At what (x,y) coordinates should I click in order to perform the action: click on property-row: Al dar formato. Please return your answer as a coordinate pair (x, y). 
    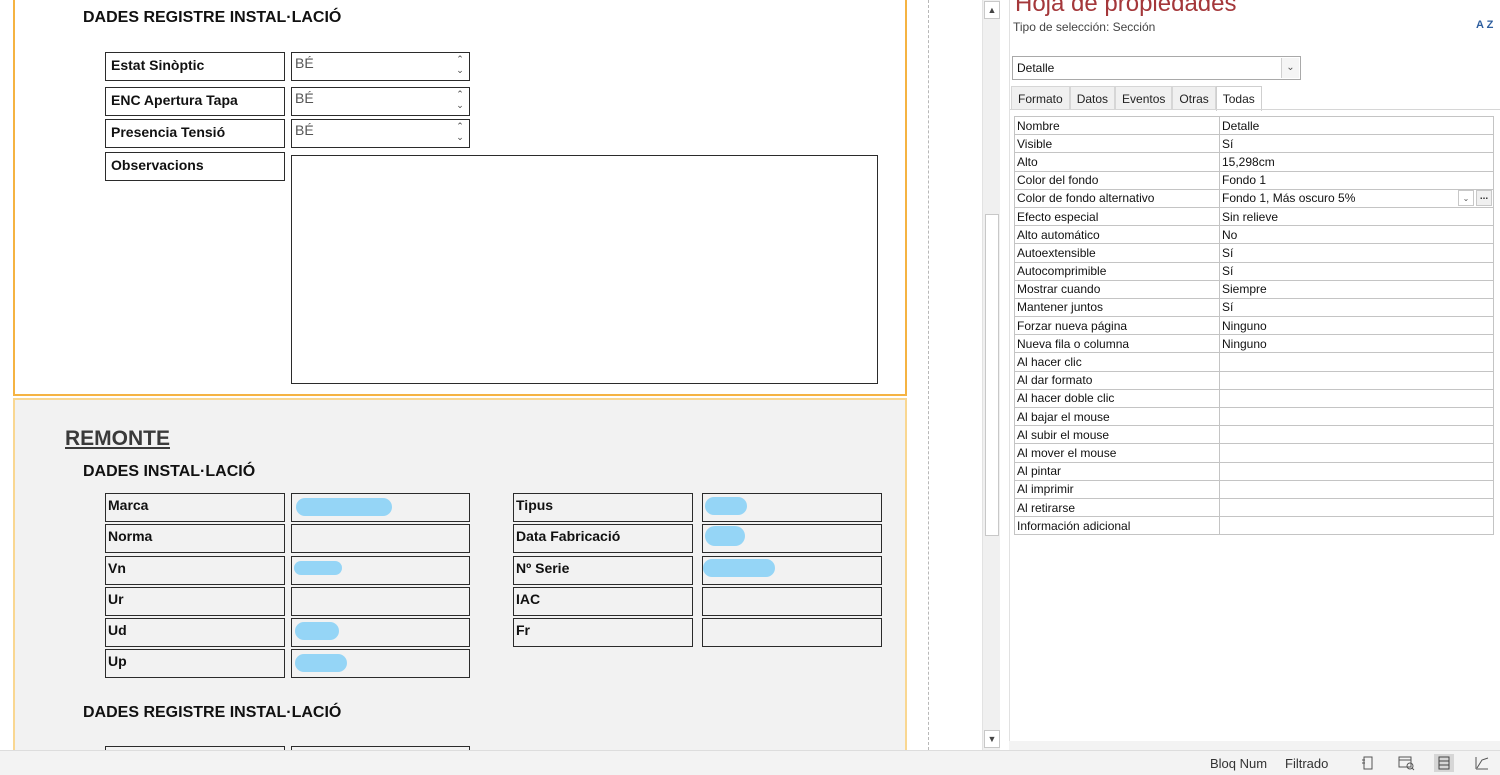
    Looking at the image, I should click on (1254, 380).